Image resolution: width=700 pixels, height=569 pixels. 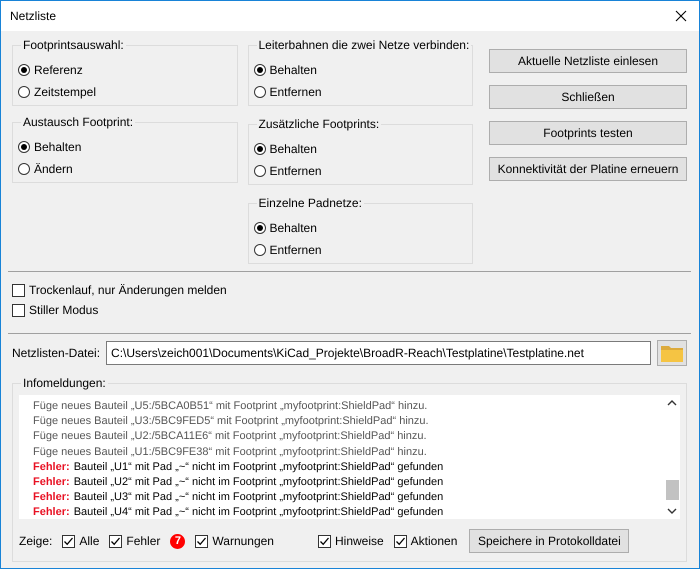 What do you see at coordinates (230, 452) in the screenshot?
I see `log-message: Füge neues Bauteil „U1:/5BC9FE38“ mit Footprint „myfootprint:ShieldPad“ hinzu.` at bounding box center [230, 452].